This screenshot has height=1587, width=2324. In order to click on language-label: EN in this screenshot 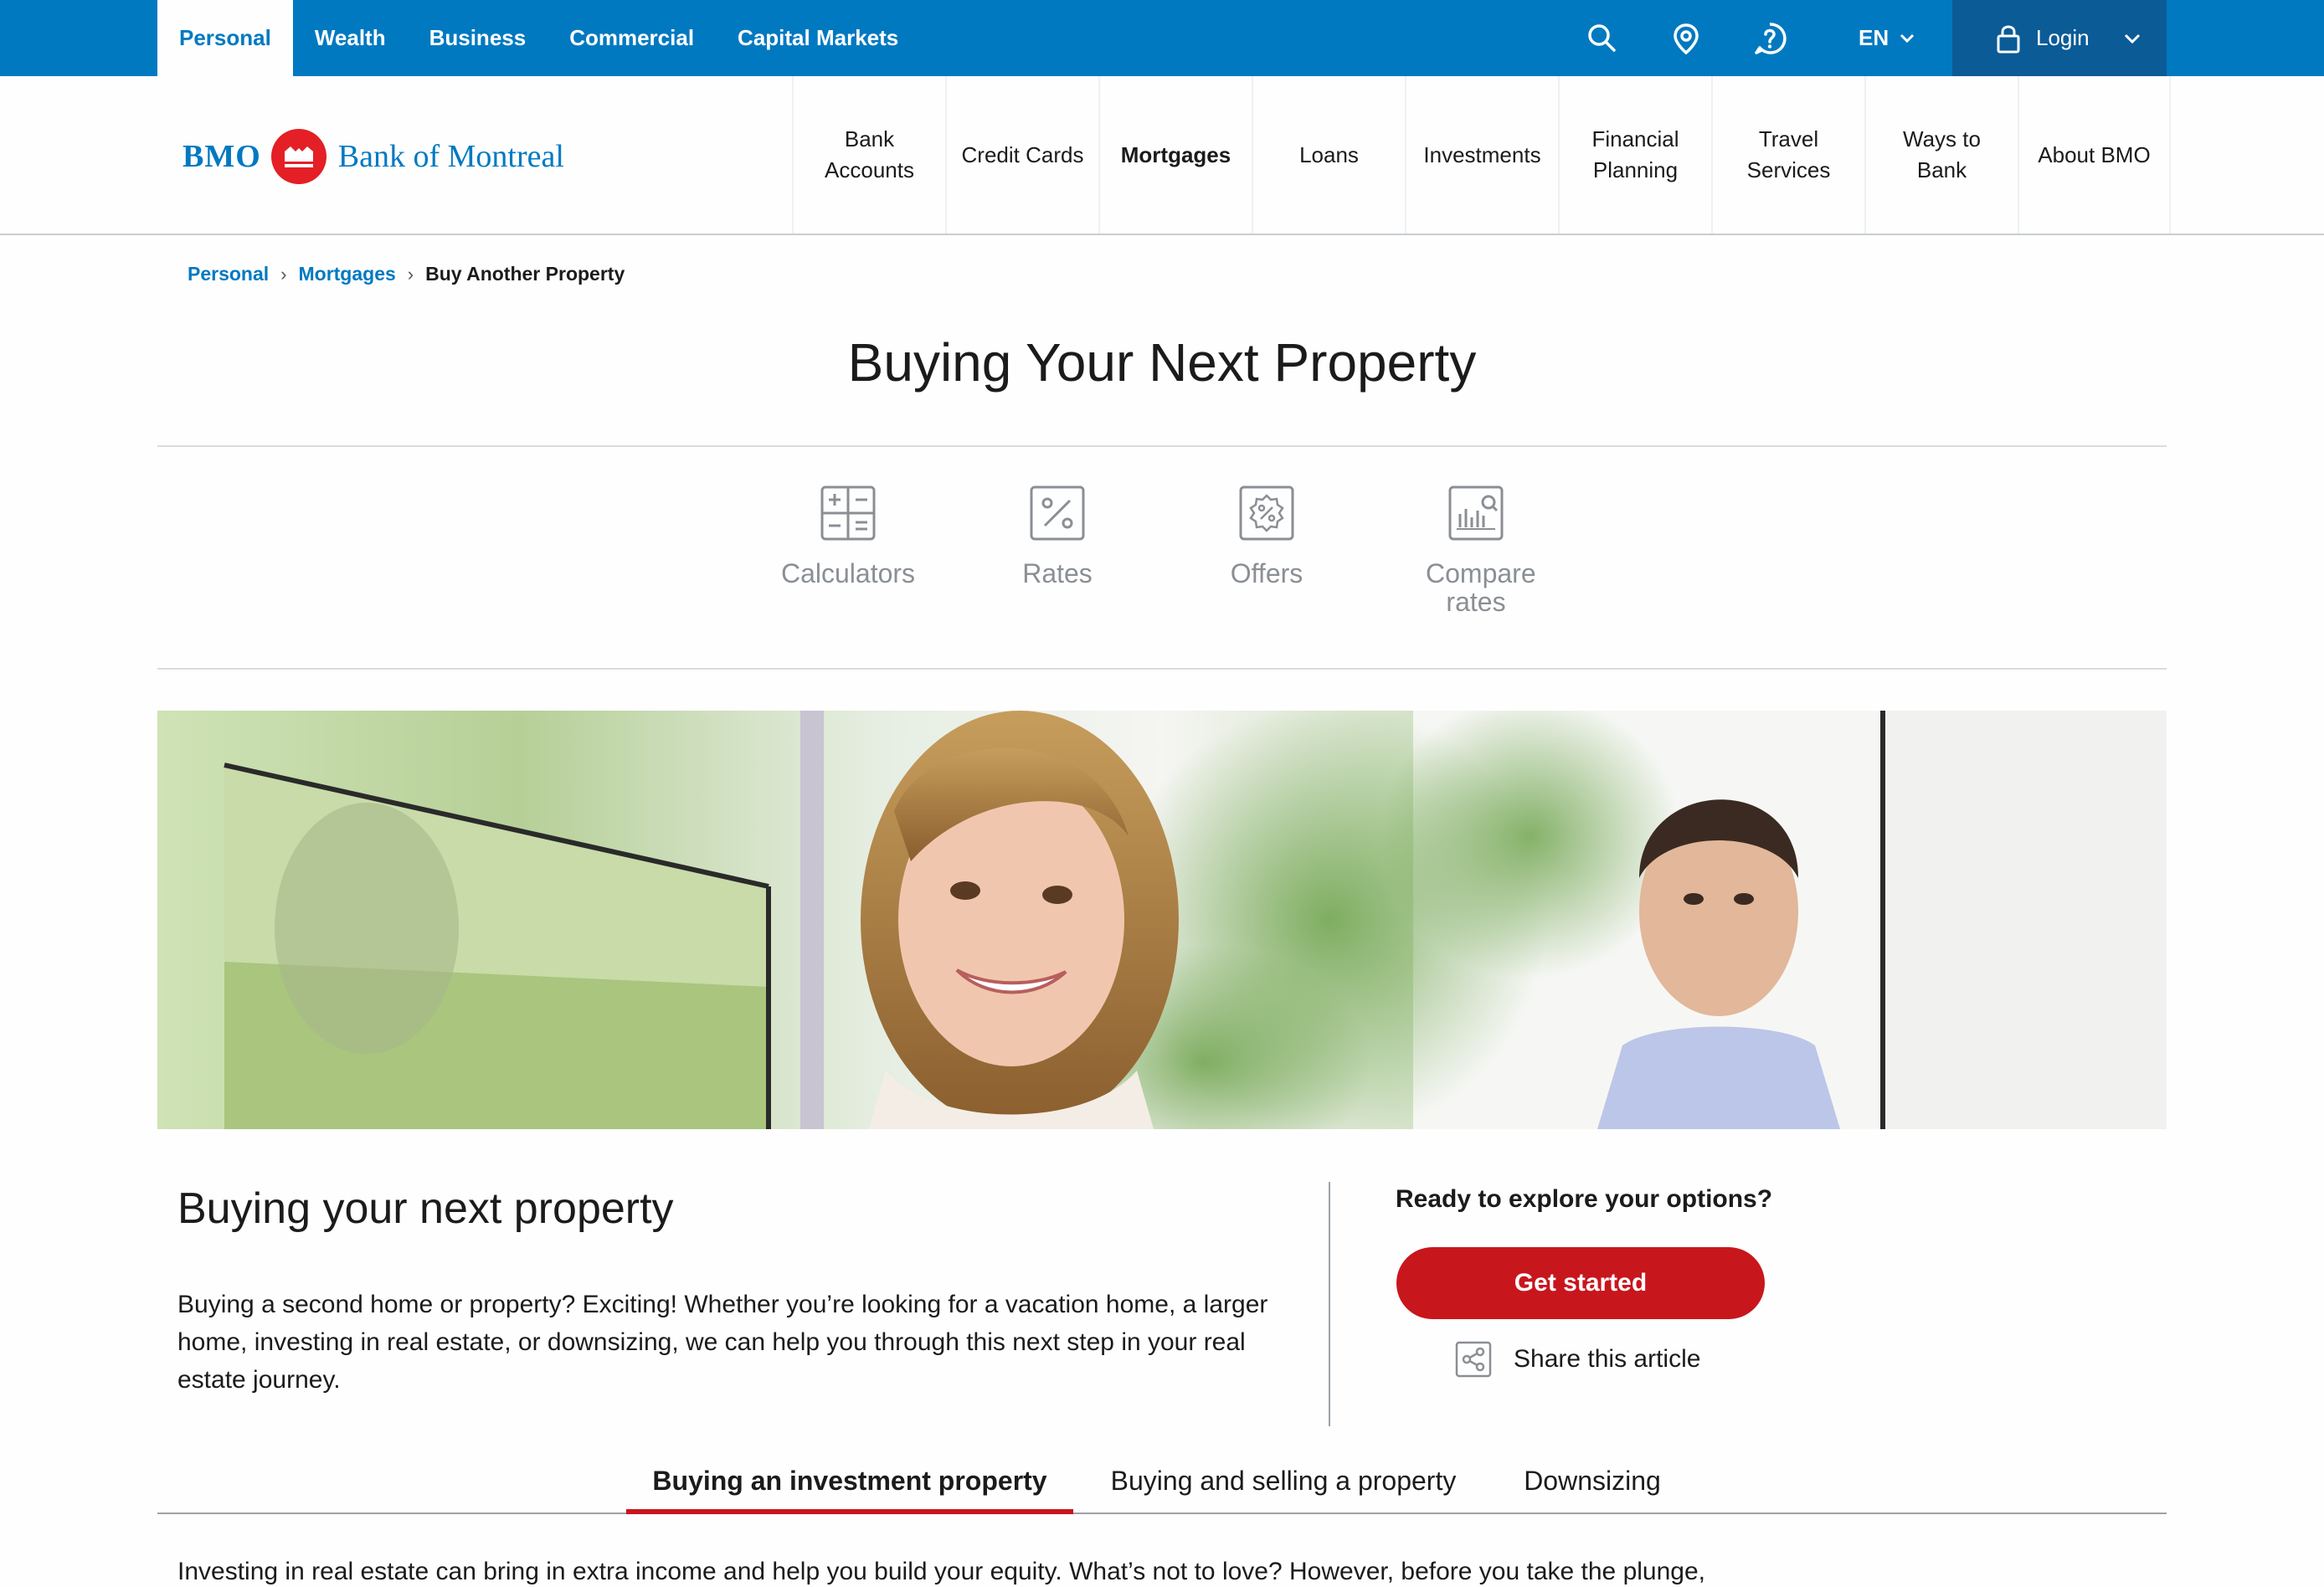, I will do `click(1875, 37)`.